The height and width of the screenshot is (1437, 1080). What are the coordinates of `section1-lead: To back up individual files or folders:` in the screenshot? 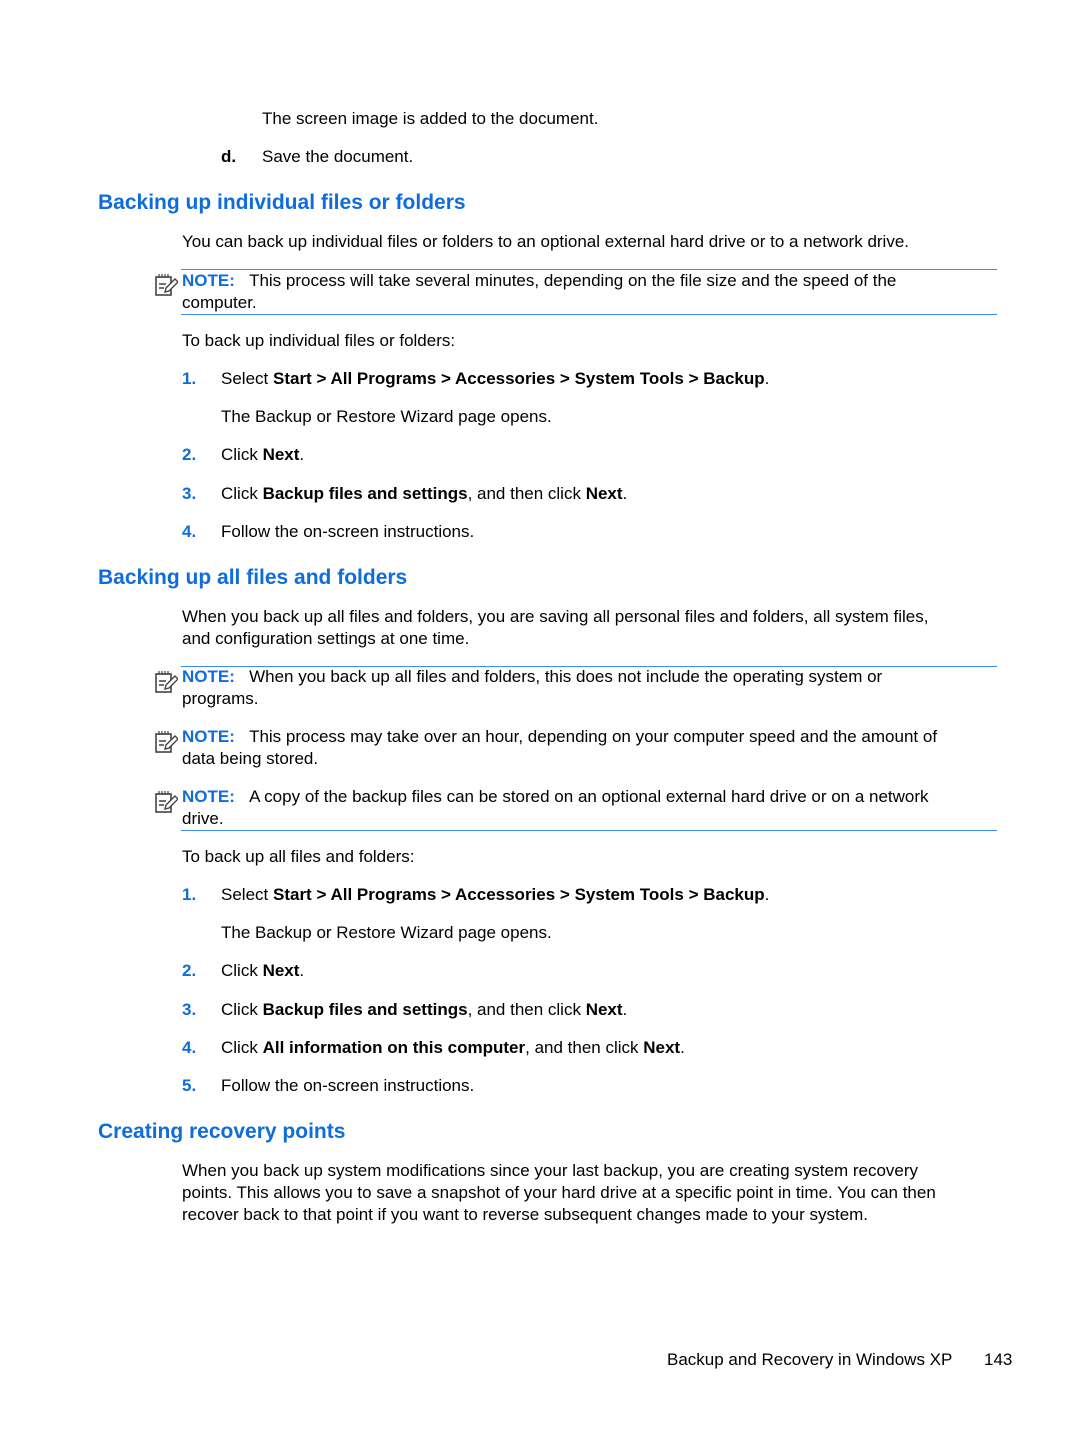 It's located at (319, 340).